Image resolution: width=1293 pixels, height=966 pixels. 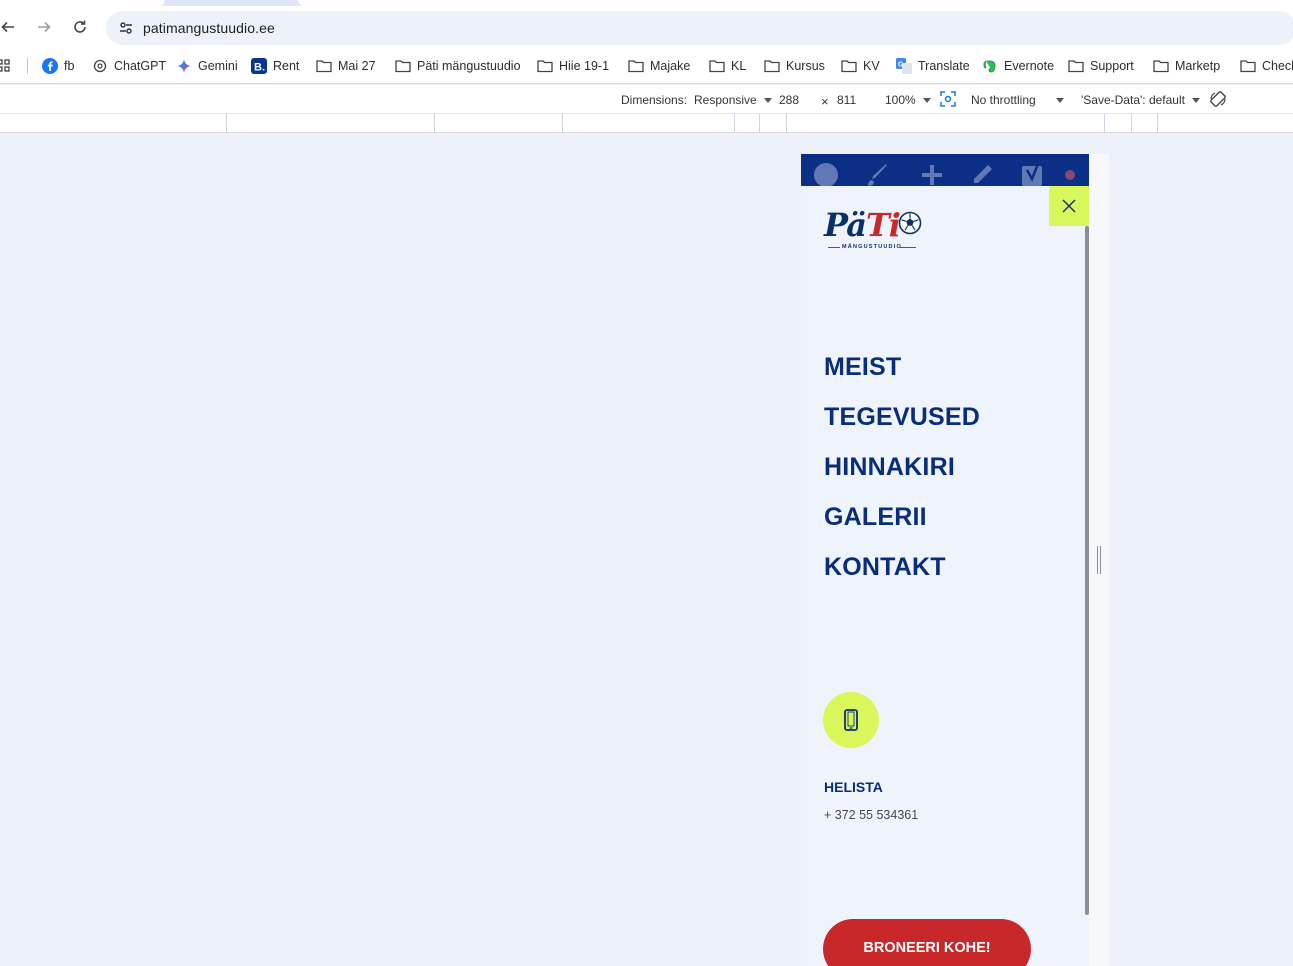 I want to click on save-data-select: 'Save-Data': default, so click(x=1140, y=100).